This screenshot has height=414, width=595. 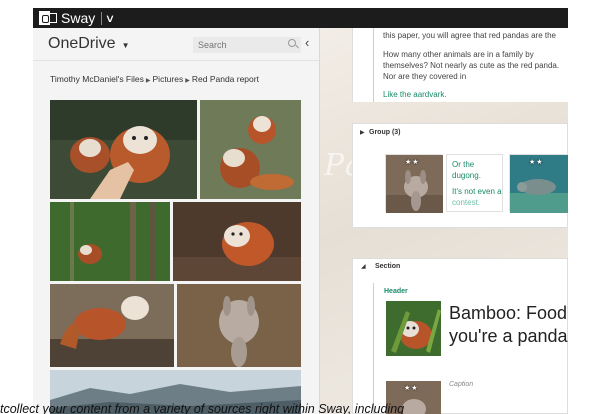 What do you see at coordinates (362, 132) in the screenshot?
I see `expand-triangle-icon: ▶` at bounding box center [362, 132].